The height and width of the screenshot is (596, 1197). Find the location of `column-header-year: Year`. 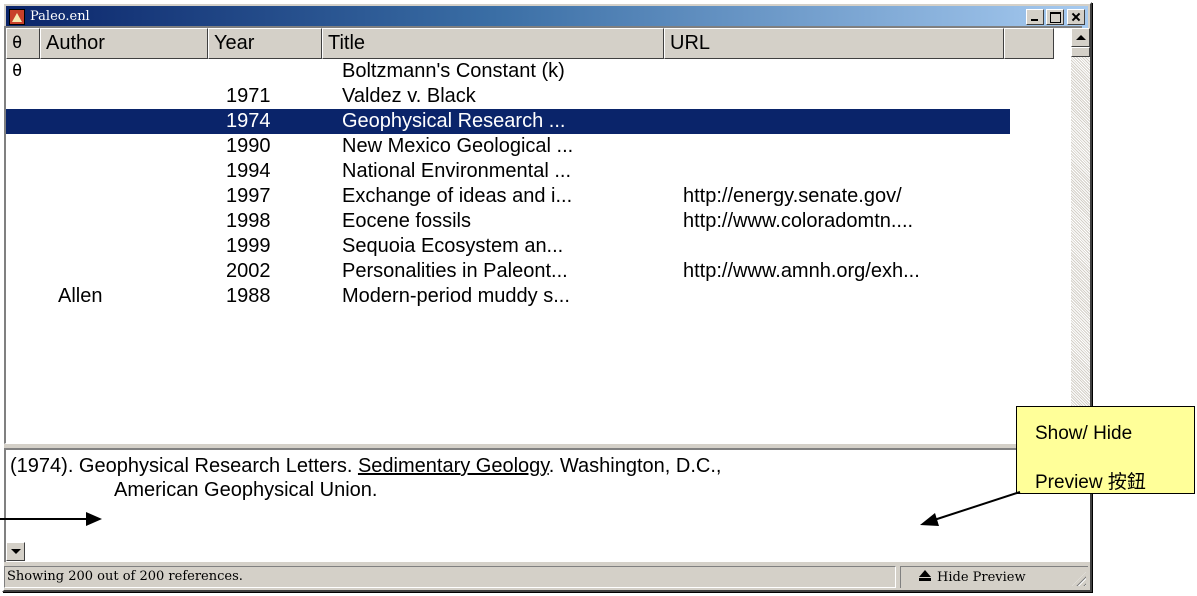

column-header-year: Year is located at coordinates (265, 43).